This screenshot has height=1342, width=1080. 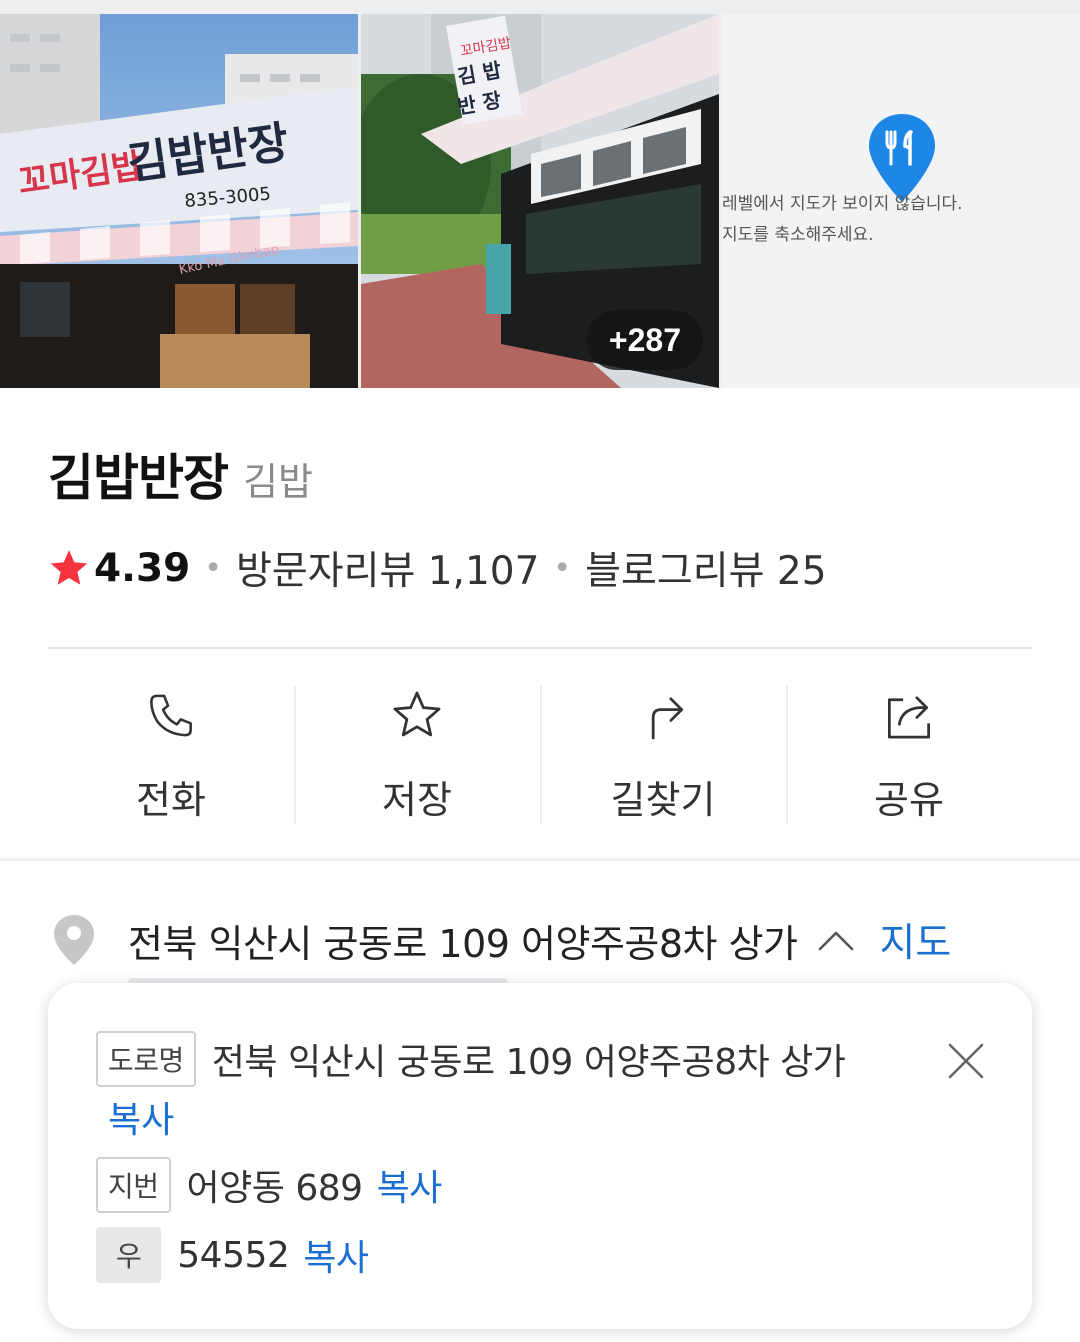 I want to click on road-address-row: 도로명 전북 익산시 궁동로 109 어양주공8차 상가, so click(x=471, y=1059).